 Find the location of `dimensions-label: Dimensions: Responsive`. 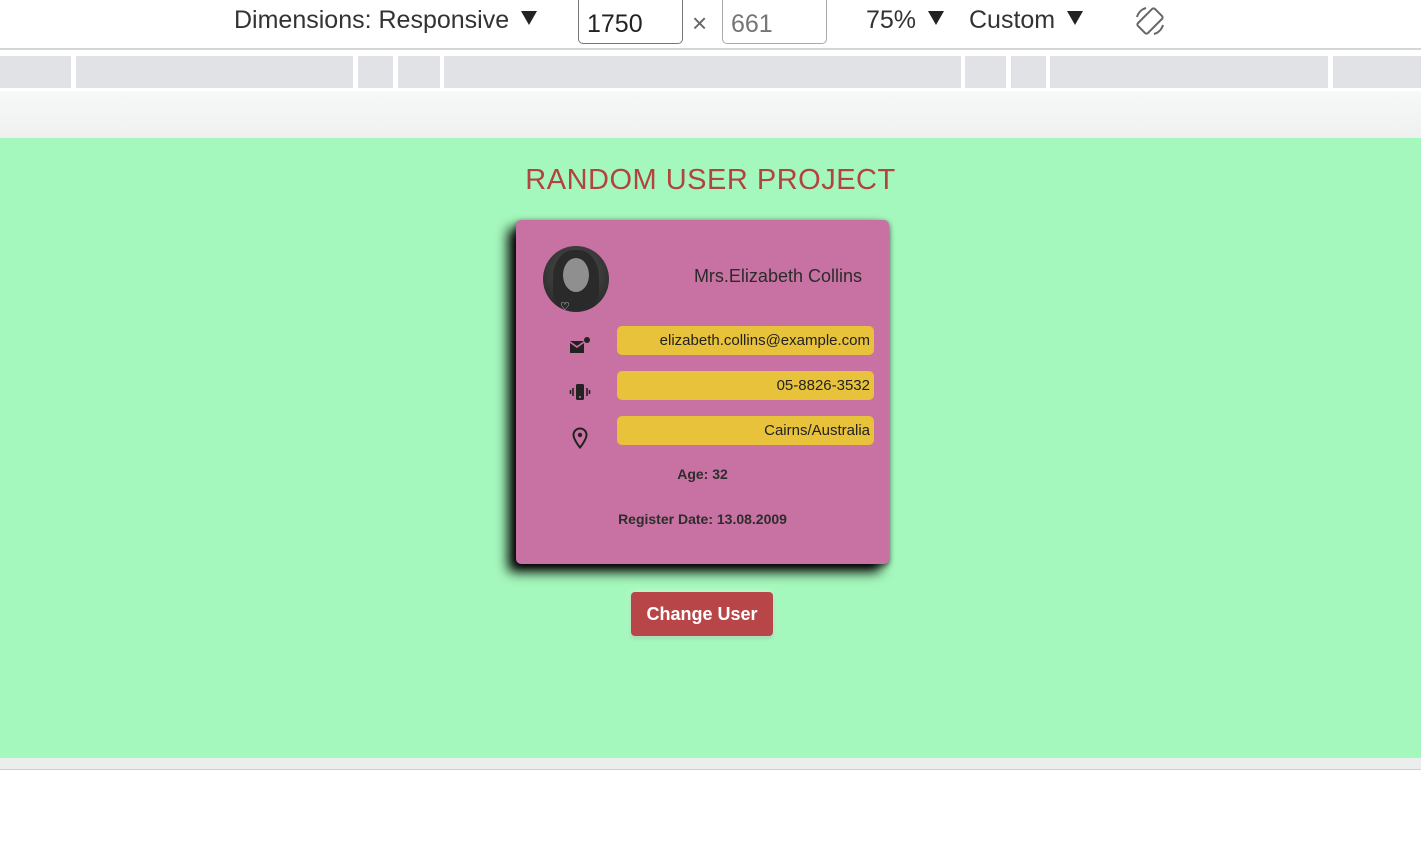

dimensions-label: Dimensions: Responsive is located at coordinates (372, 20).